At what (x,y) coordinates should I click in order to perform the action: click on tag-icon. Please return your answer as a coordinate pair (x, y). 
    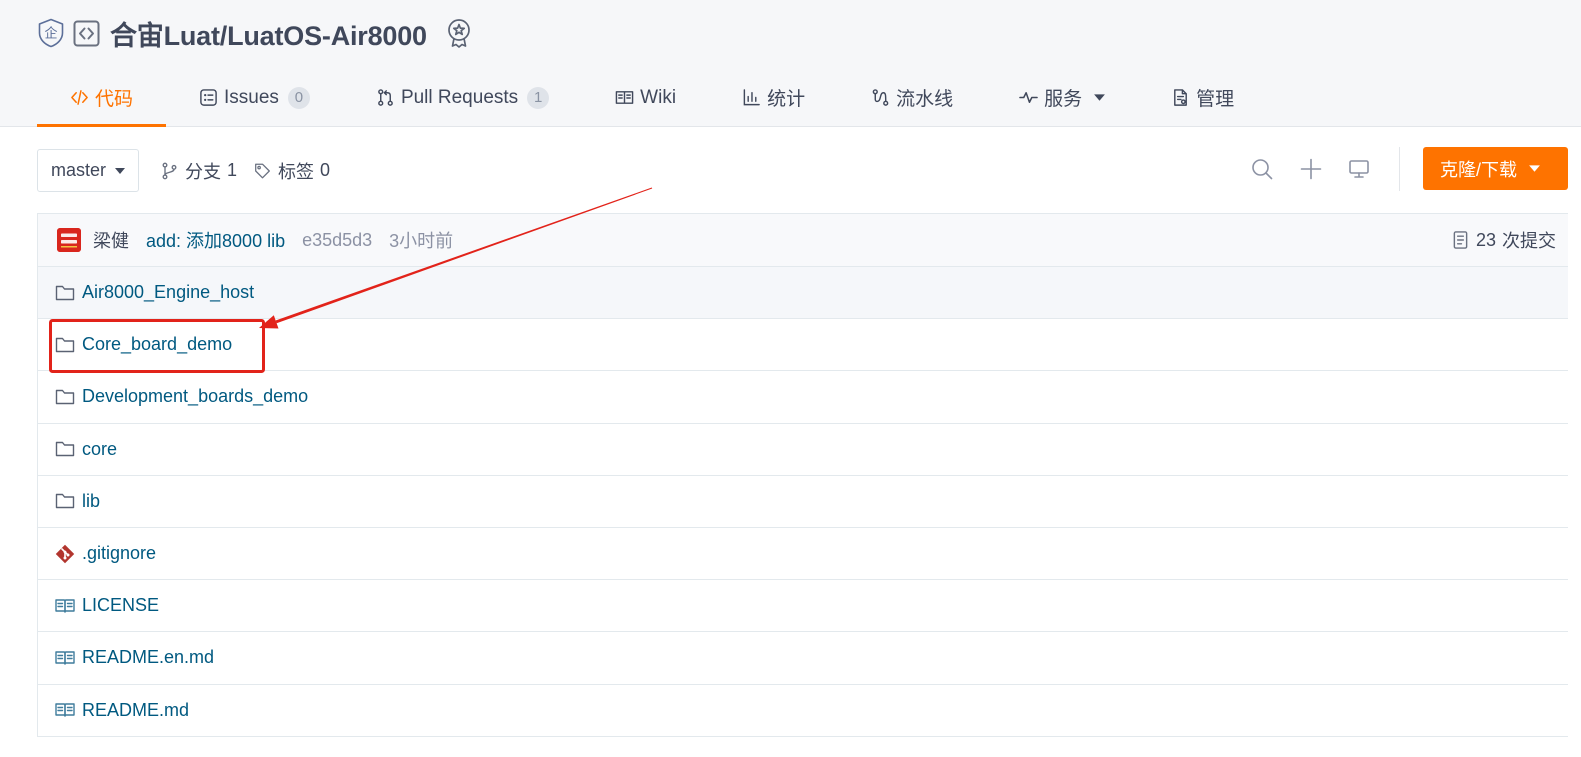
    Looking at the image, I should click on (262, 171).